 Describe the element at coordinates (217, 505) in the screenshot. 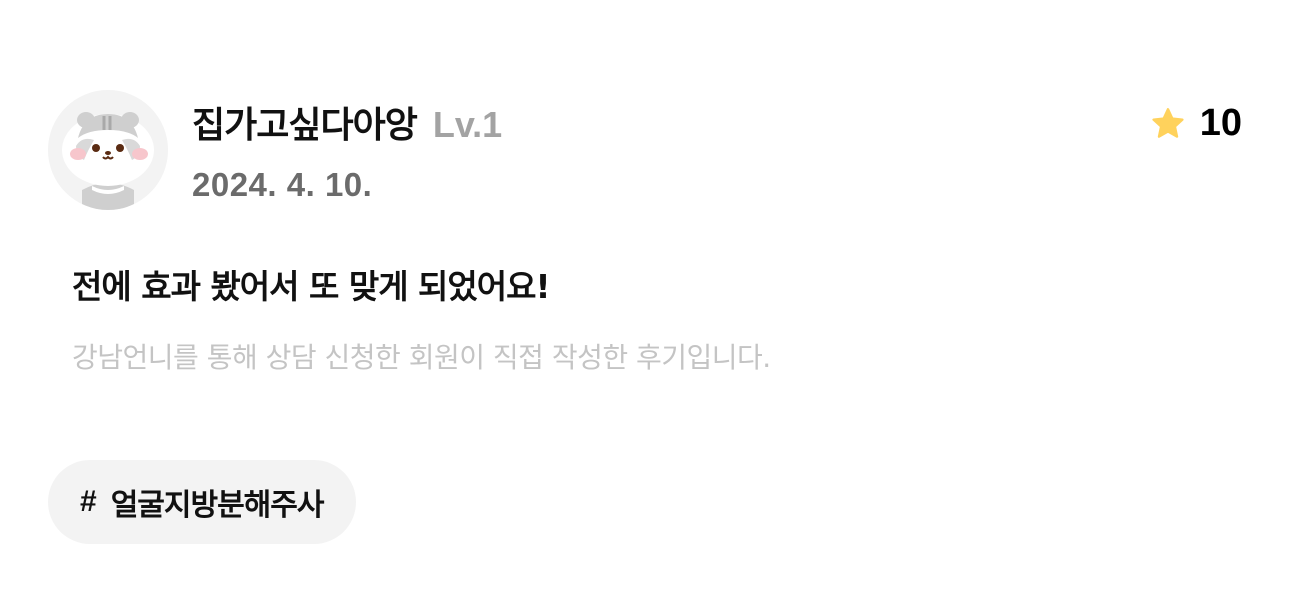

I see `hashtag-label: 얼굴지방분해주사` at that location.